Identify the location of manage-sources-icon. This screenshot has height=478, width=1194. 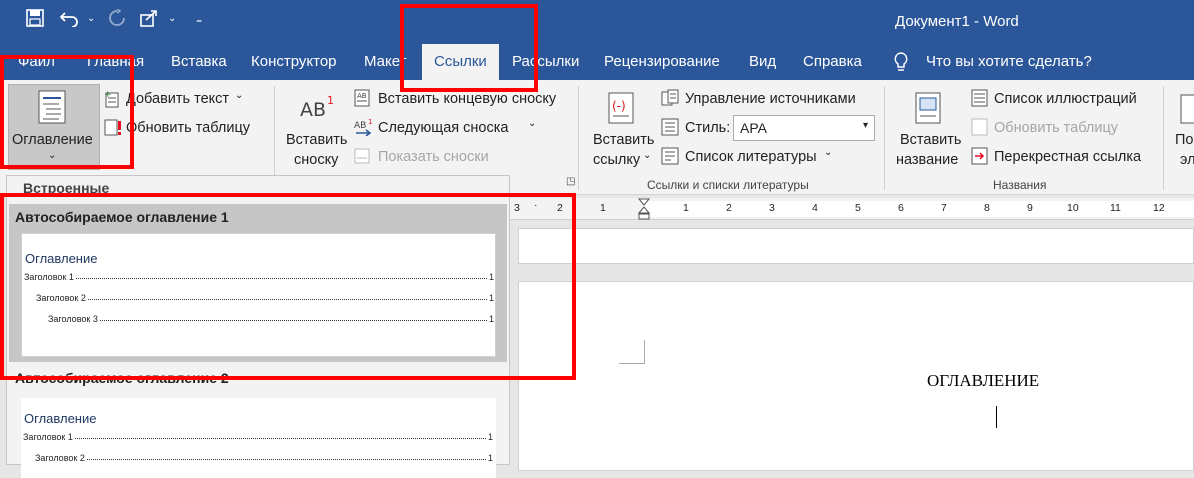
(671, 99).